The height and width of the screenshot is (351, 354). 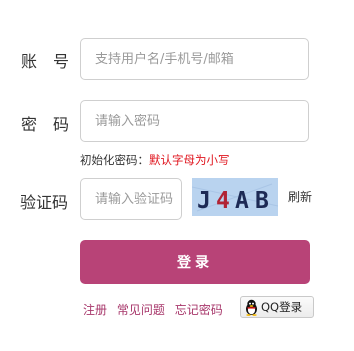 I want to click on qq-login-label: QQ登录, so click(x=282, y=307).